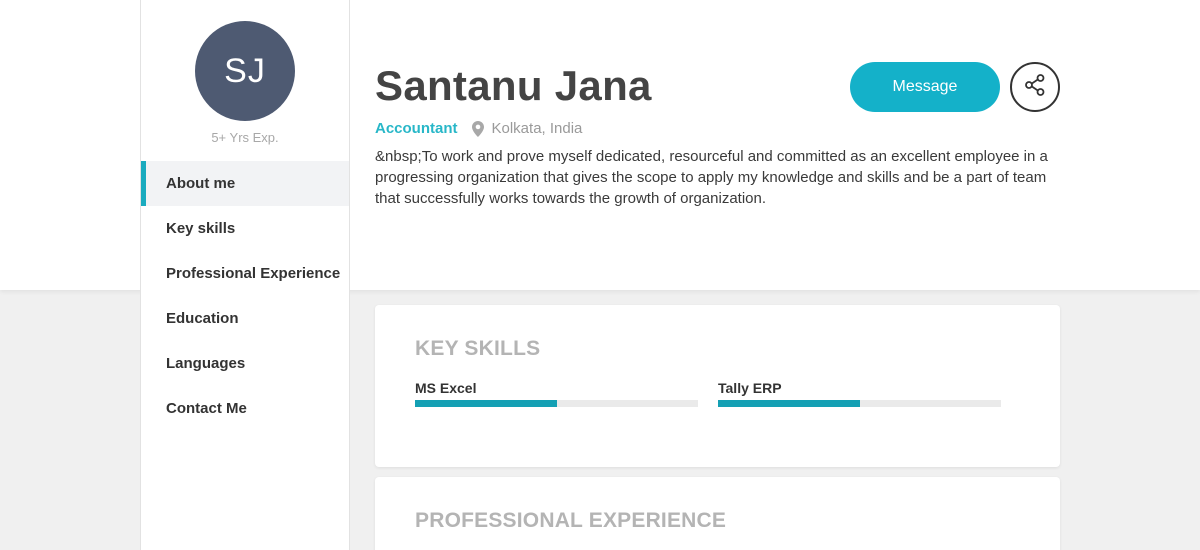  What do you see at coordinates (245, 363) in the screenshot?
I see `sidebar-item-languages: Languages` at bounding box center [245, 363].